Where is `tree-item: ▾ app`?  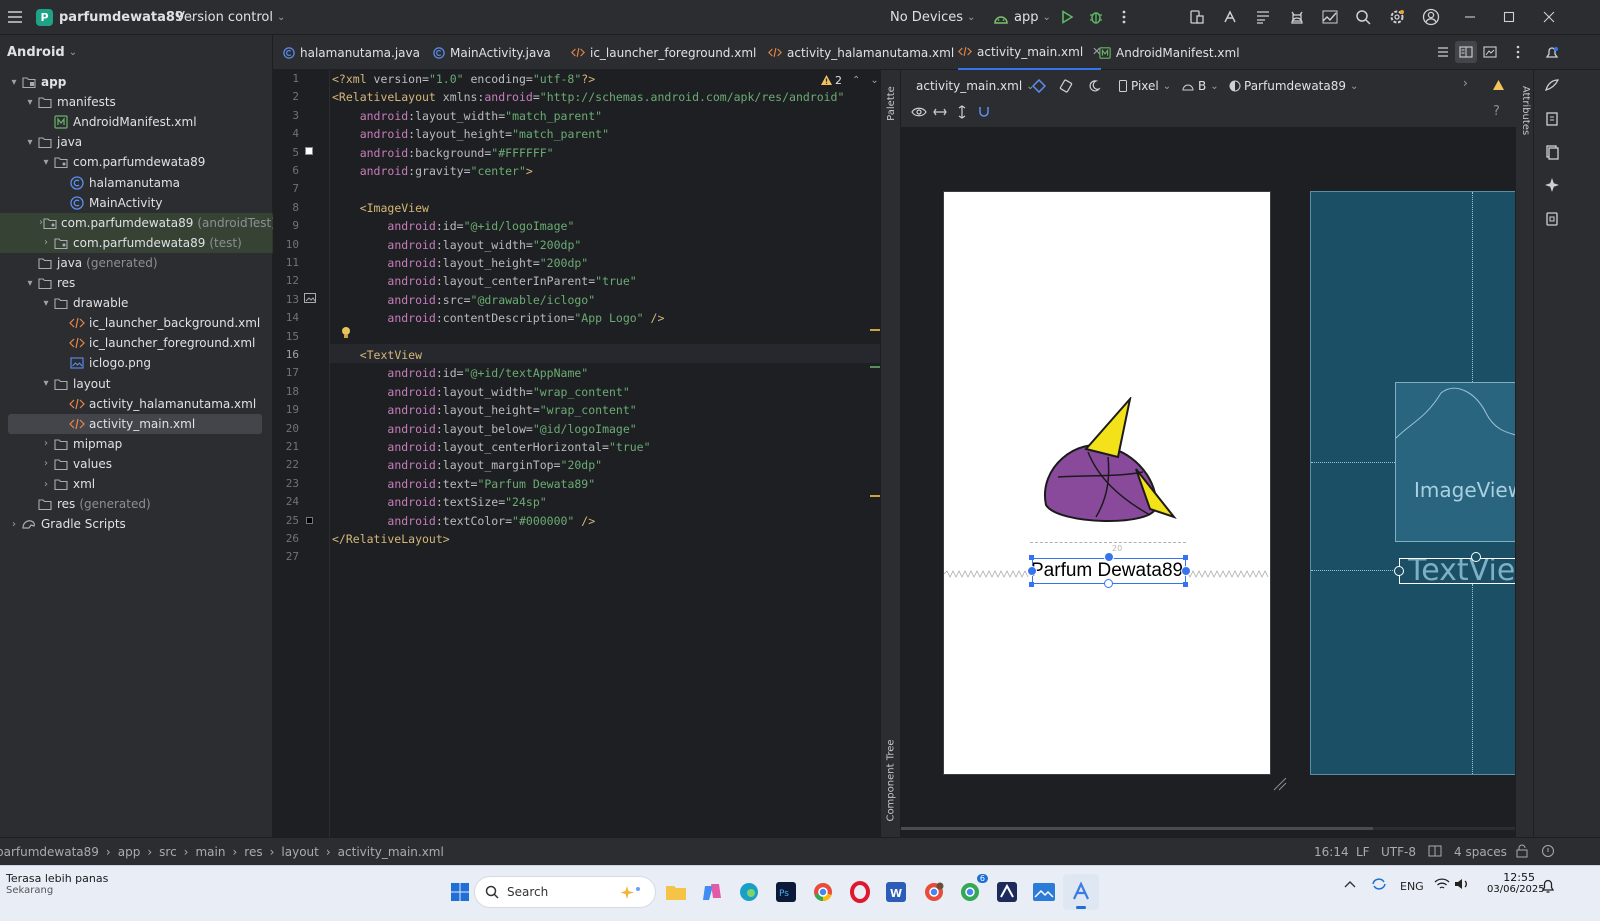 tree-item: ▾ app is located at coordinates (136, 82).